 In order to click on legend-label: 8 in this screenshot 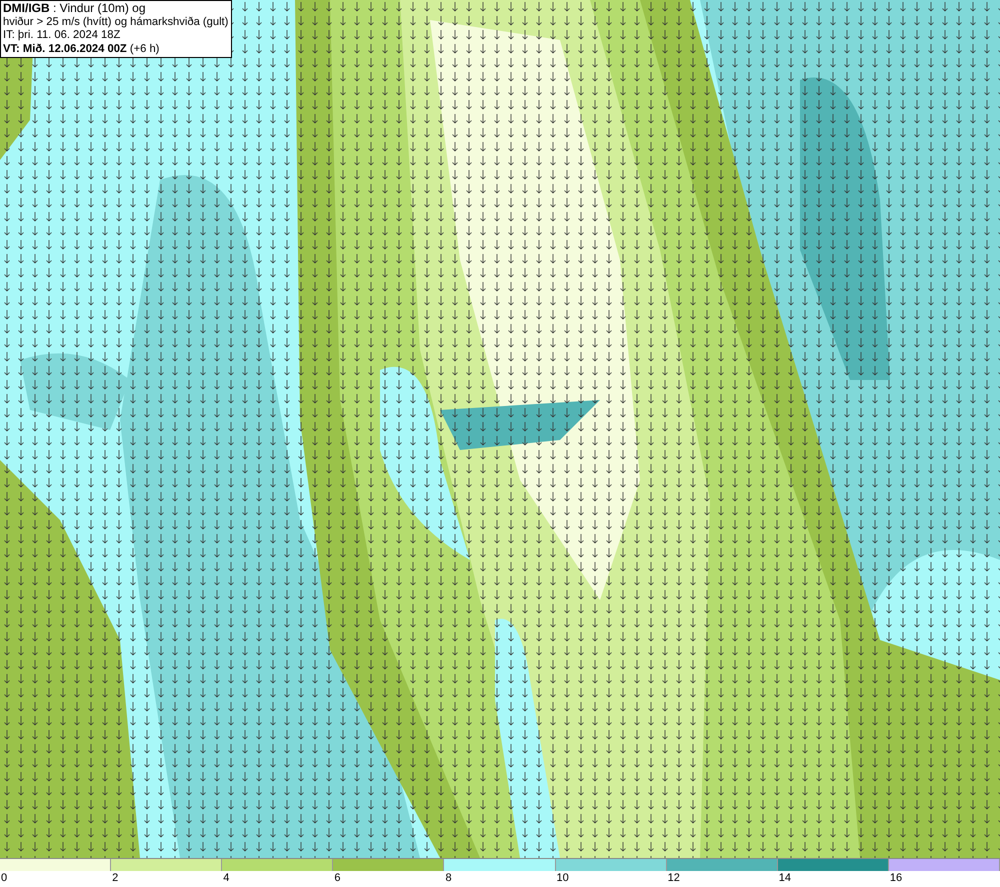, I will do `click(448, 878)`.